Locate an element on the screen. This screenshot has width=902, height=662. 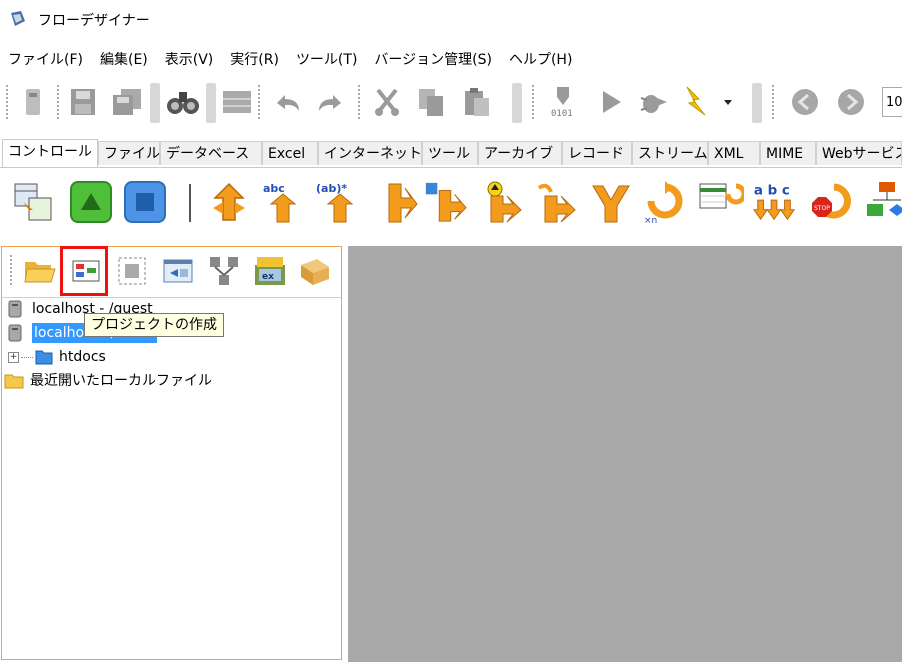
zoom-input: 10 is located at coordinates (892, 102).